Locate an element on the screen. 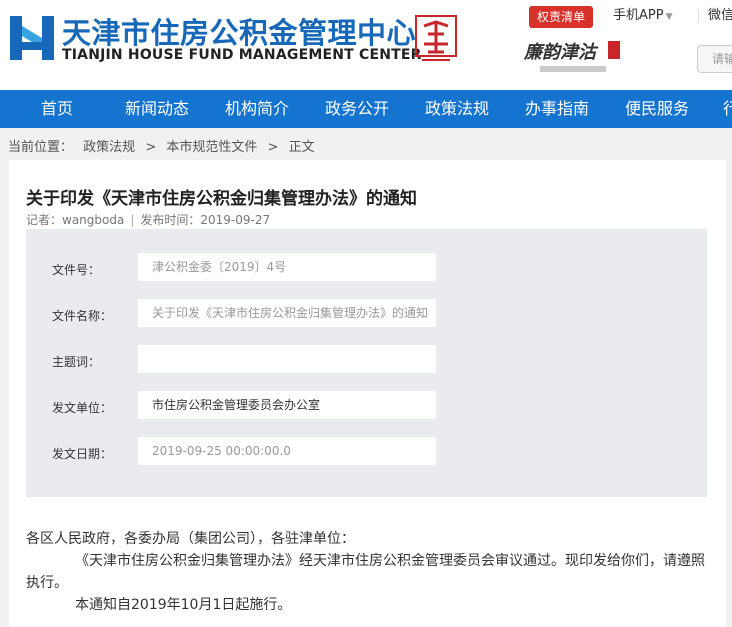 Image resolution: width=732 pixels, height=627 pixels. breadcrumb-item-normative-docs: 本市规范性文件 is located at coordinates (211, 147).